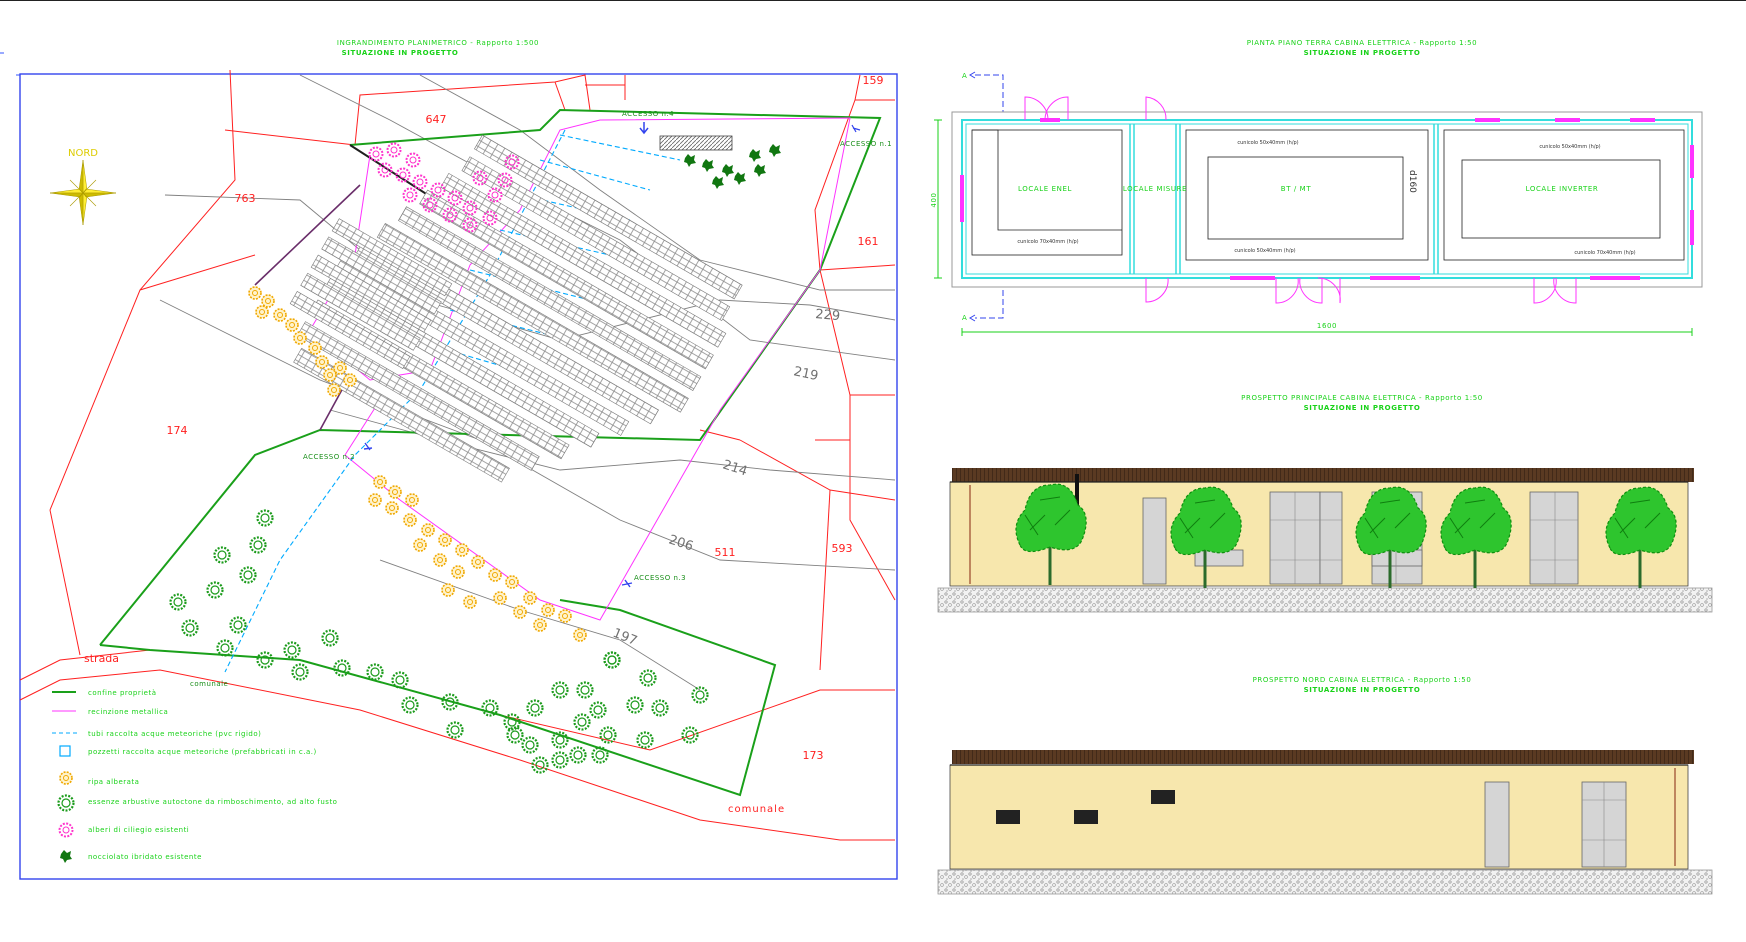 The width and height of the screenshot is (1746, 942). Describe the element at coordinates (177, 430) in the screenshot. I see `parcel-label: 174` at that location.